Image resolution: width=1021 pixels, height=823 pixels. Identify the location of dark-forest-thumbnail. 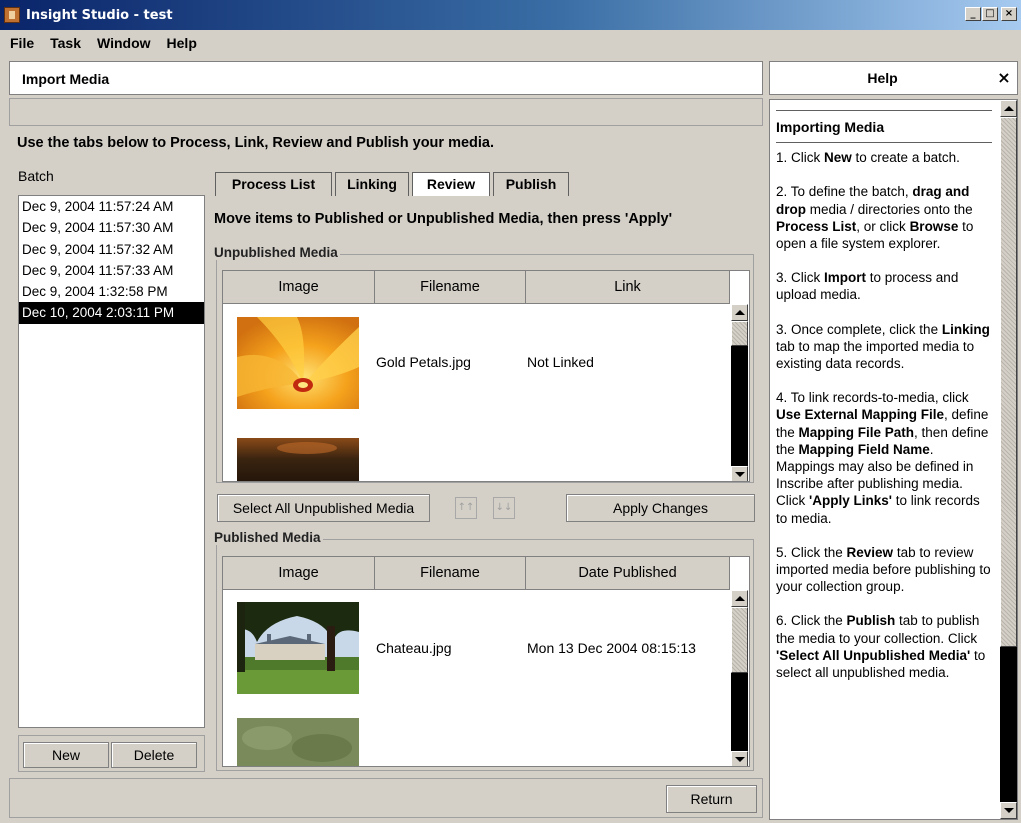
(298, 459).